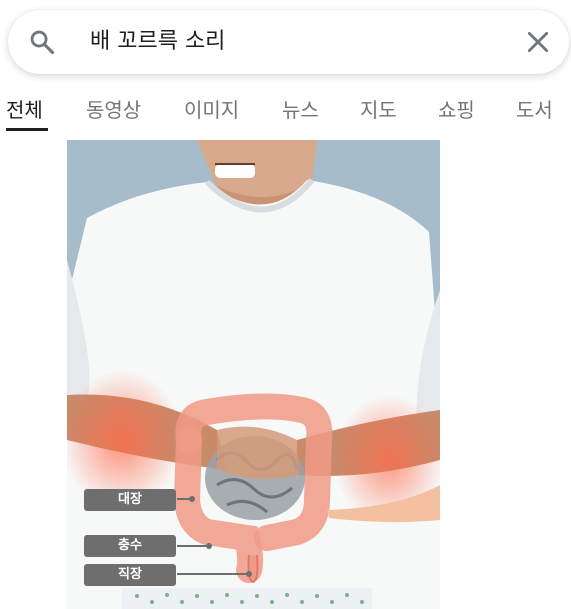 The width and height of the screenshot is (571, 609). What do you see at coordinates (538, 42) in the screenshot?
I see `close-icon` at bounding box center [538, 42].